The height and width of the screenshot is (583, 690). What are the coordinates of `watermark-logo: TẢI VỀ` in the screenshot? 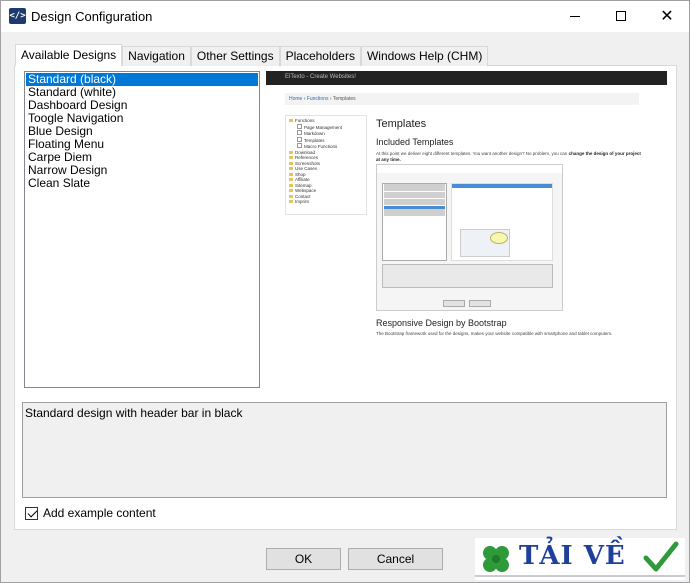 It's located at (580, 559).